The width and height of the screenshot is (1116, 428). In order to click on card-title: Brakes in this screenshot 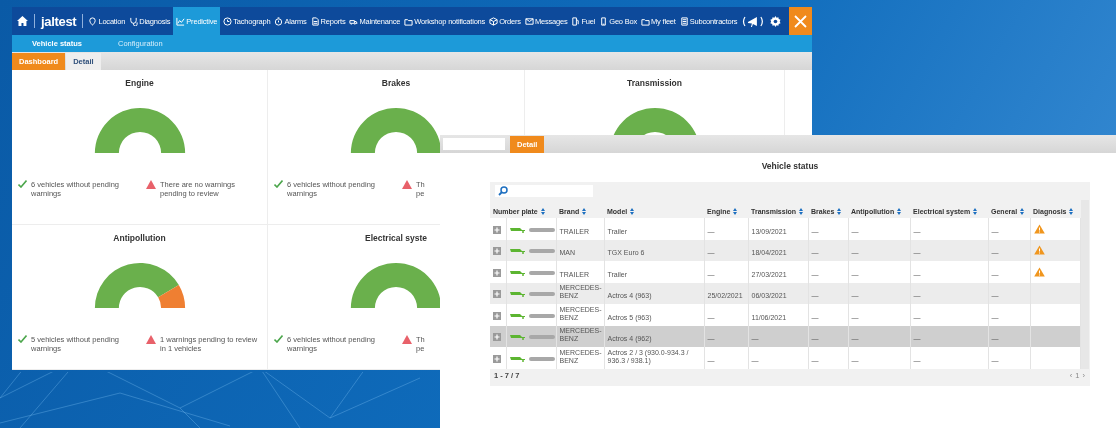, I will do `click(396, 84)`.